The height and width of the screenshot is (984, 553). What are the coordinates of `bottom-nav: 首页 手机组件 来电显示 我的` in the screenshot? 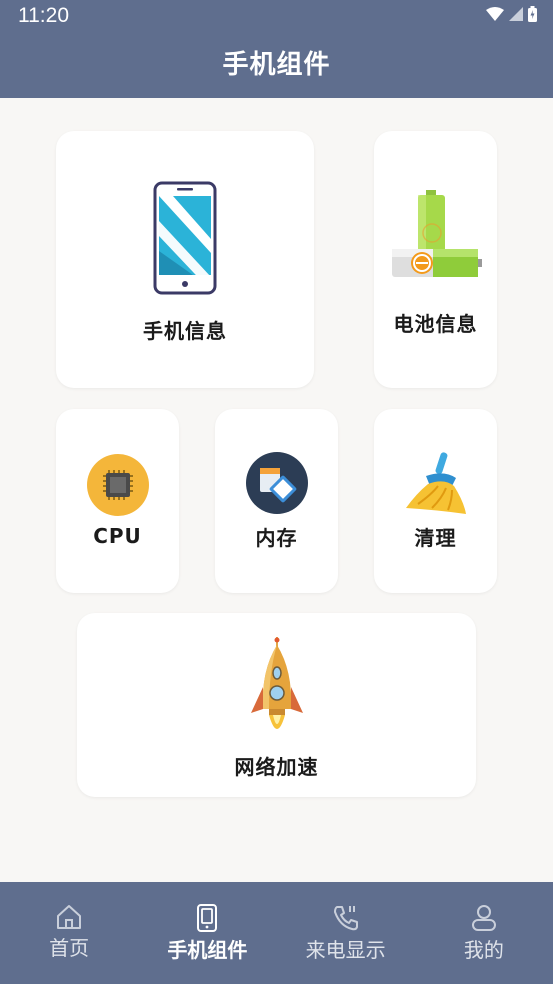 It's located at (276, 933).